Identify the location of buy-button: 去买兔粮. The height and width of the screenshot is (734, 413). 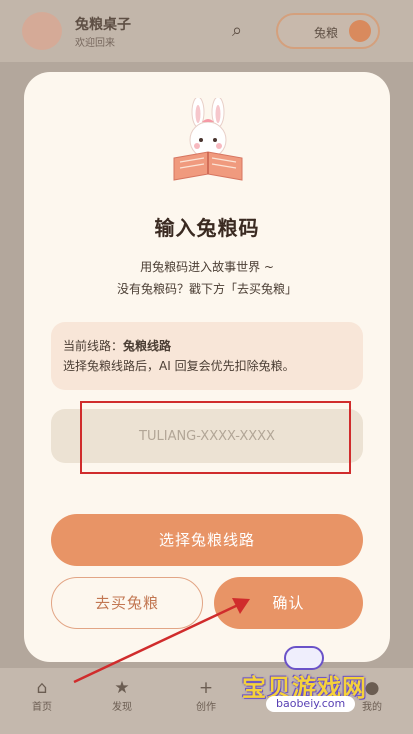
(127, 603).